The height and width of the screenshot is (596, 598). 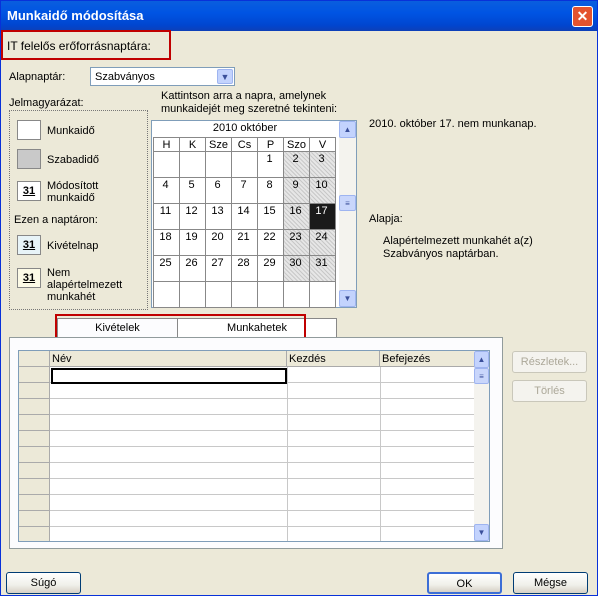 I want to click on nondefault-week-swatch: 31, so click(x=29, y=278).